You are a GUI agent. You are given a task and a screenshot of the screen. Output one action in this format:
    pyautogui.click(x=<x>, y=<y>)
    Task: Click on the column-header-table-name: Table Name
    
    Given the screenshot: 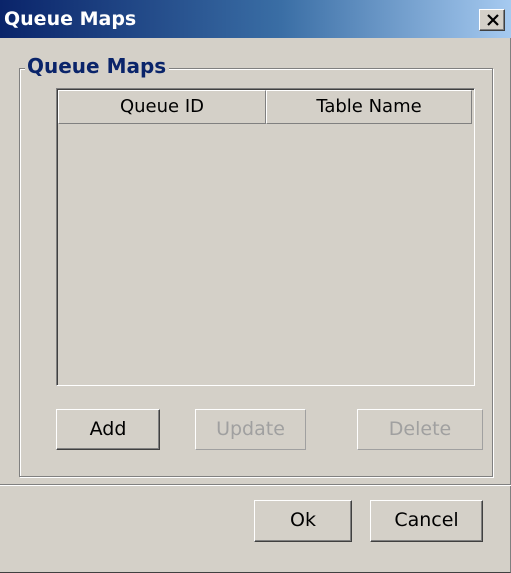 What is the action you would take?
    pyautogui.click(x=369, y=107)
    